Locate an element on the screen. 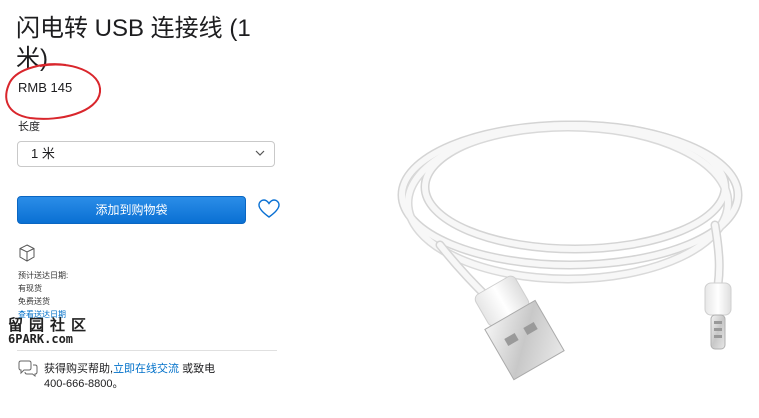 Image resolution: width=759 pixels, height=418 pixels. help-prefix: 获得购买帮助, is located at coordinates (79, 369).